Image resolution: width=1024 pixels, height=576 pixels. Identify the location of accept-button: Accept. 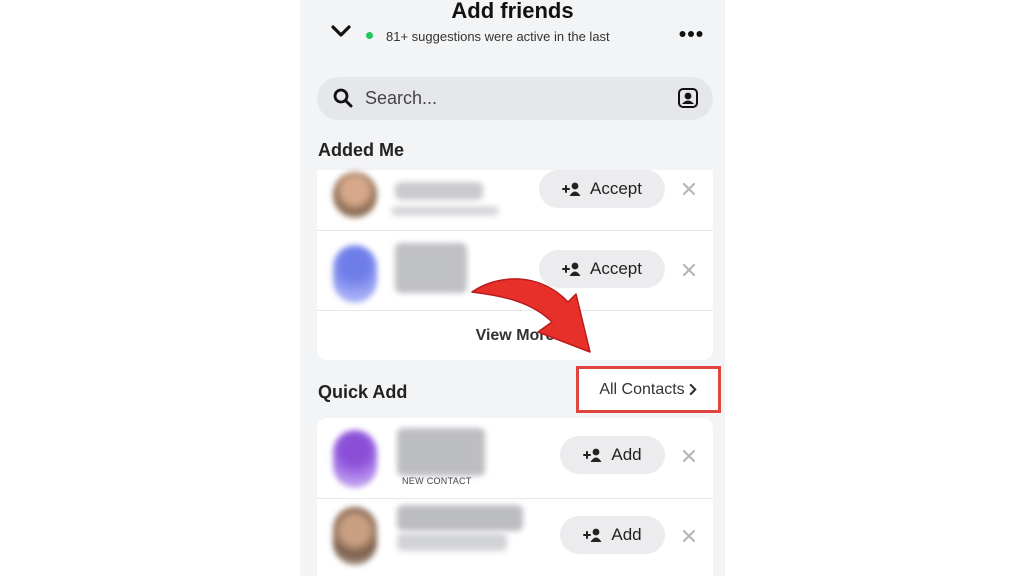
(602, 189).